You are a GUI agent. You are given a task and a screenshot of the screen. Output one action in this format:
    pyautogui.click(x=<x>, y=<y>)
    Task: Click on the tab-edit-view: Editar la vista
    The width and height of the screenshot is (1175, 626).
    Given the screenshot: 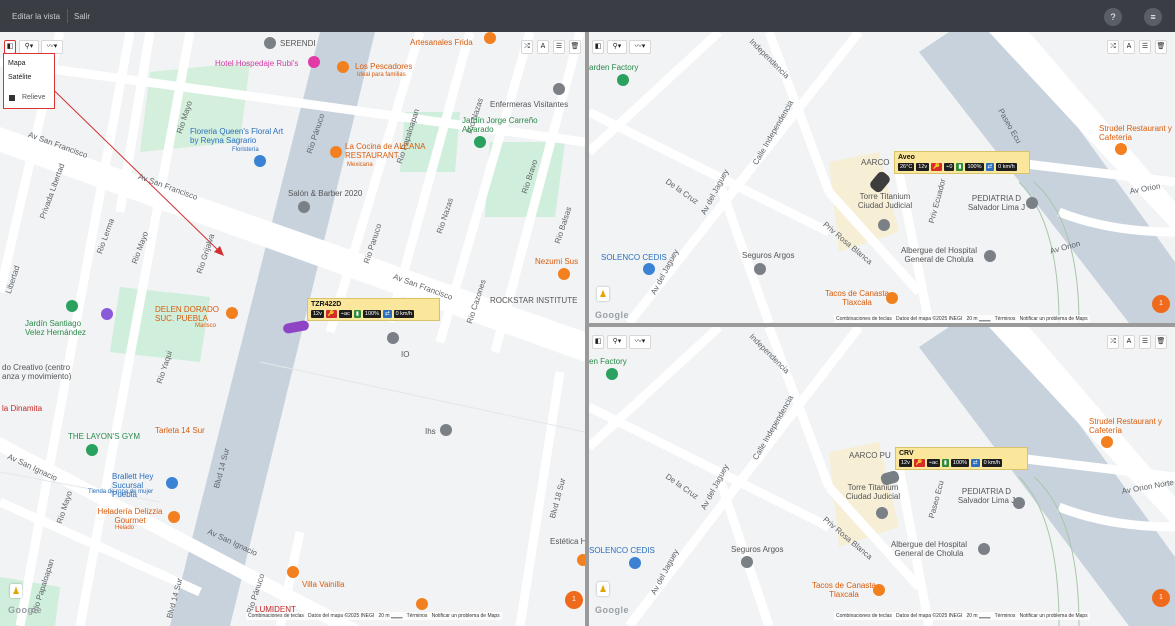 What is the action you would take?
    pyautogui.click(x=36, y=16)
    